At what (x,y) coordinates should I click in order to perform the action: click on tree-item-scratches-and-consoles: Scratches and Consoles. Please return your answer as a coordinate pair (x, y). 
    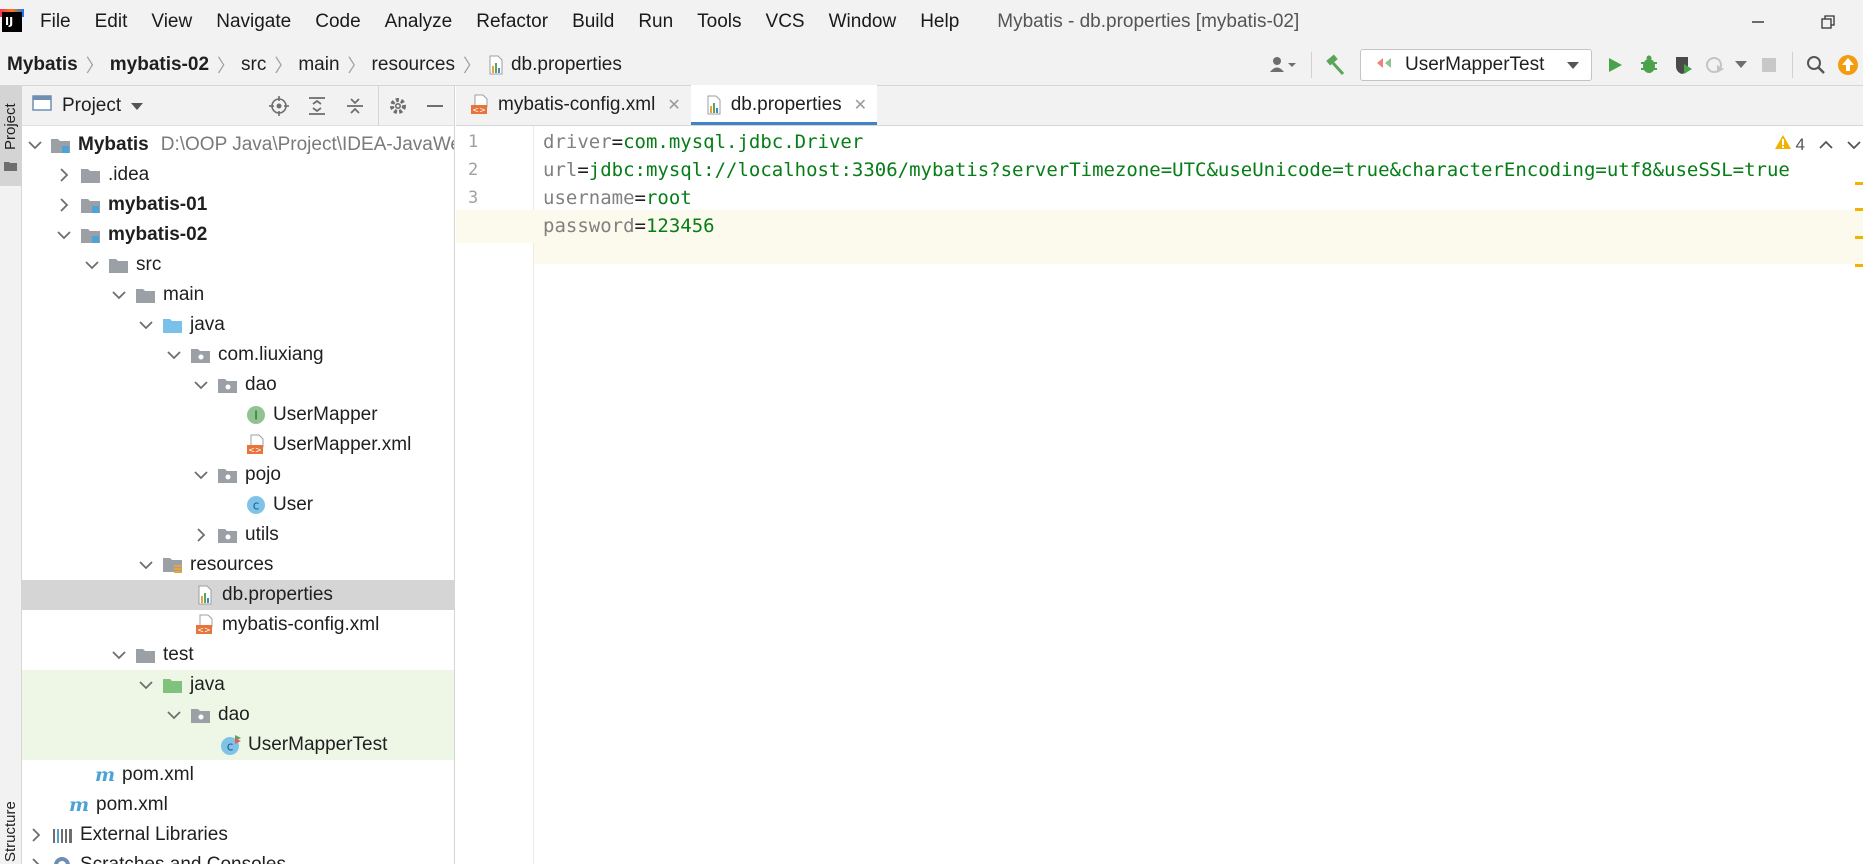
    Looking at the image, I should click on (238, 857).